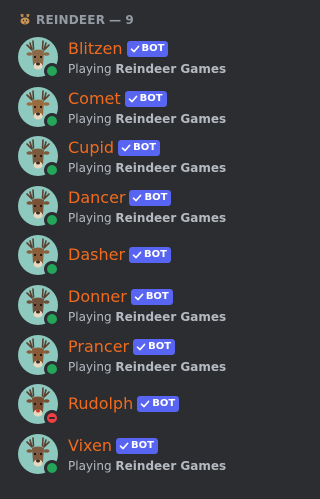 Image resolution: width=320 pixels, height=499 pixels. What do you see at coordinates (90, 446) in the screenshot?
I see `member-name: Vixen` at bounding box center [90, 446].